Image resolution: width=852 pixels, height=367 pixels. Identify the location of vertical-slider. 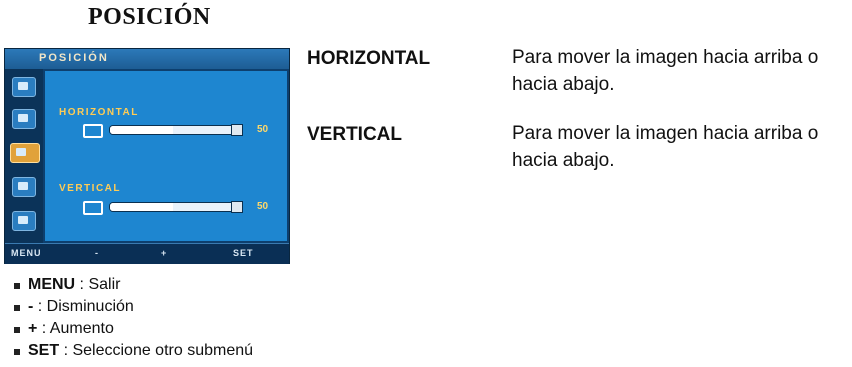
(173, 207).